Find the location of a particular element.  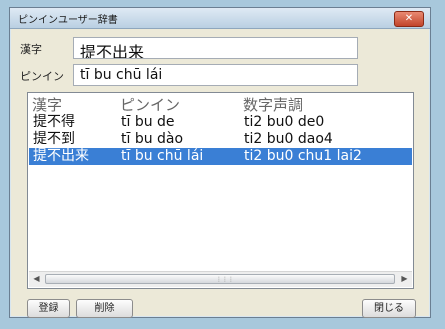

close-button: 閉じる is located at coordinates (389, 308).